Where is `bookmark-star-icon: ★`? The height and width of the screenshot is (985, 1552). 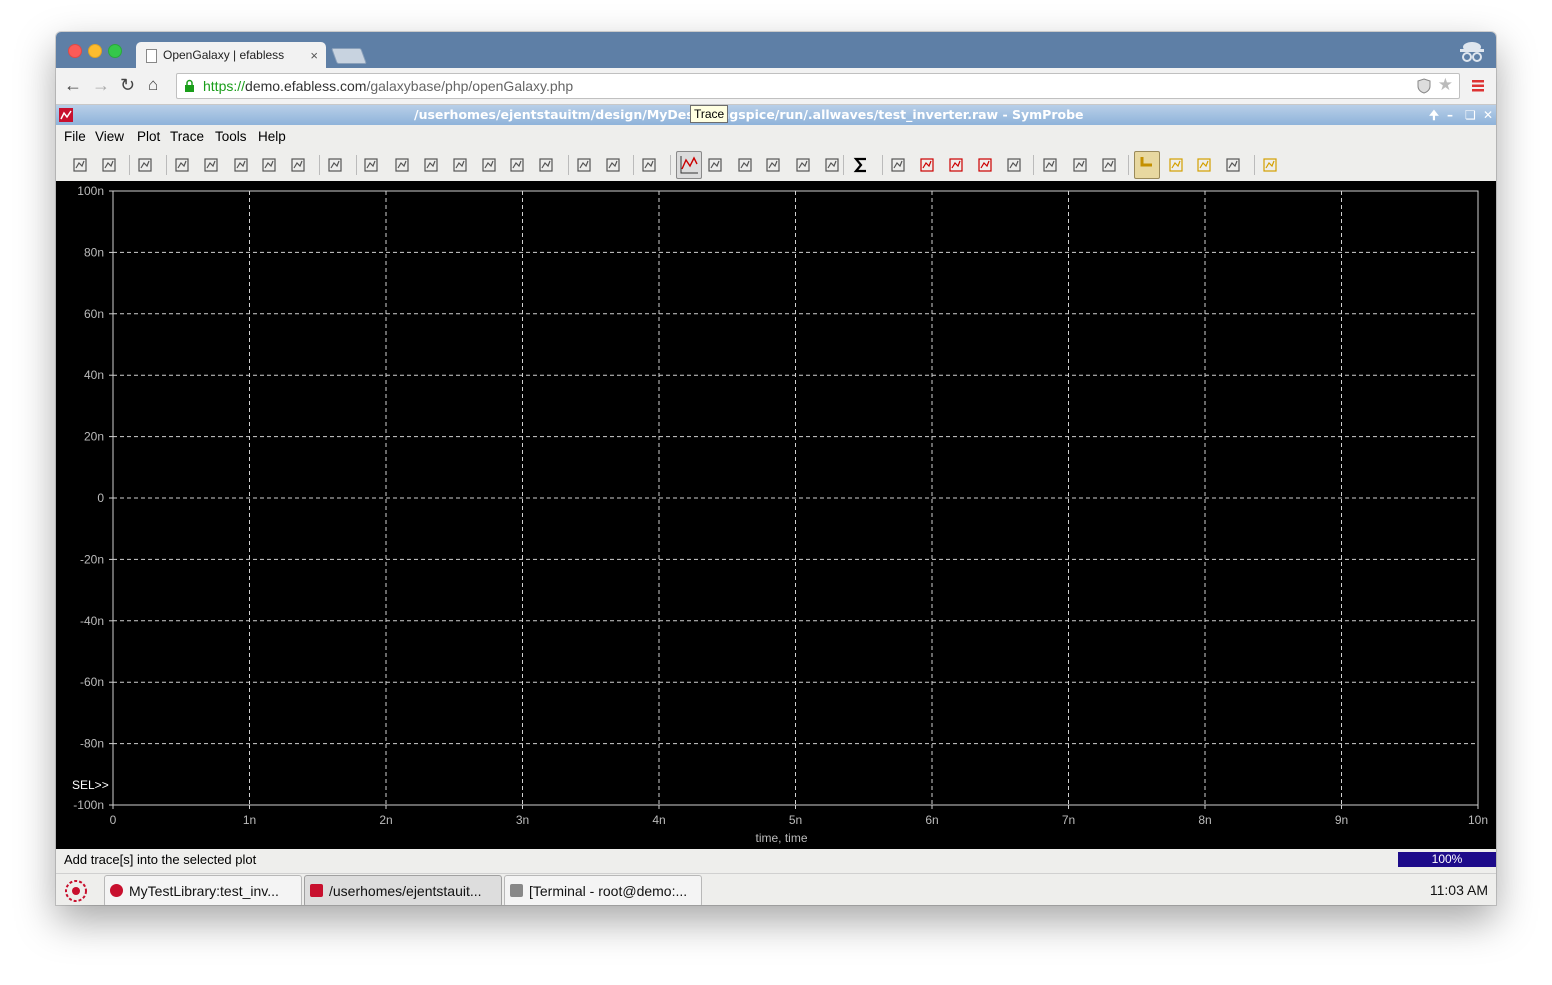
bookmark-star-icon: ★ is located at coordinates (1445, 85).